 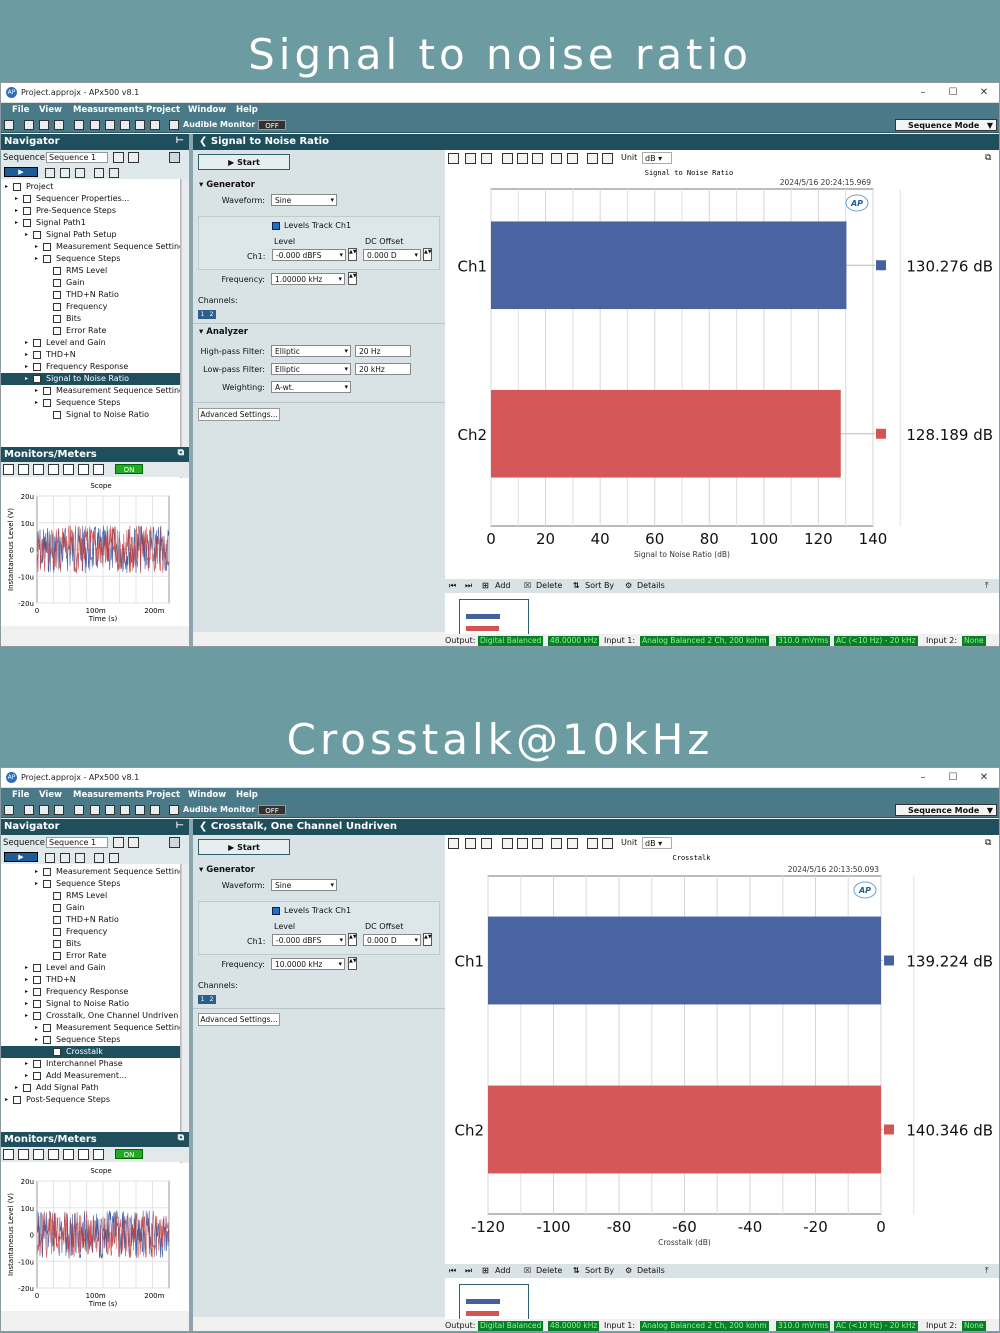 What do you see at coordinates (29, 125) in the screenshot?
I see `open-icon` at bounding box center [29, 125].